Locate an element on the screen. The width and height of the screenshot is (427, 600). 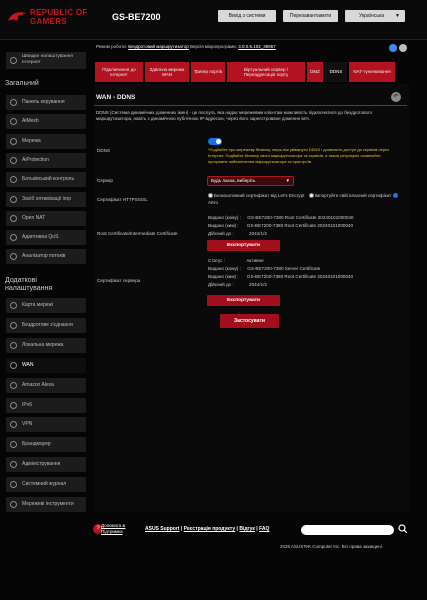
asus-support-link: ASUS Support is located at coordinates (162, 529).